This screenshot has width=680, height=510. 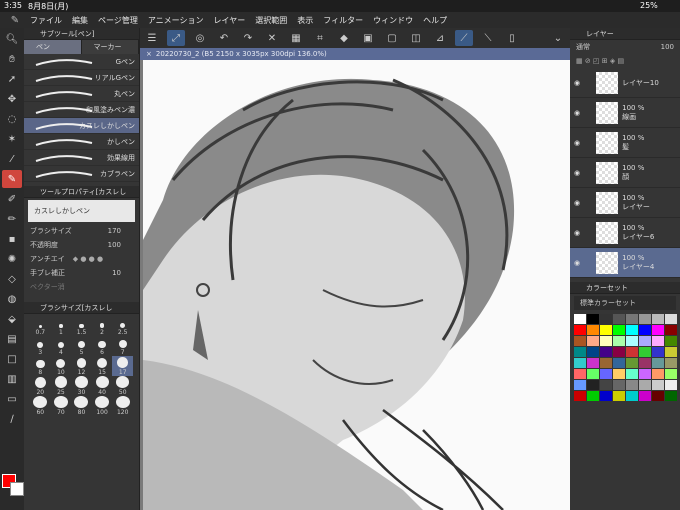 I want to click on brush-icon: ✏︎, so click(x=12, y=219).